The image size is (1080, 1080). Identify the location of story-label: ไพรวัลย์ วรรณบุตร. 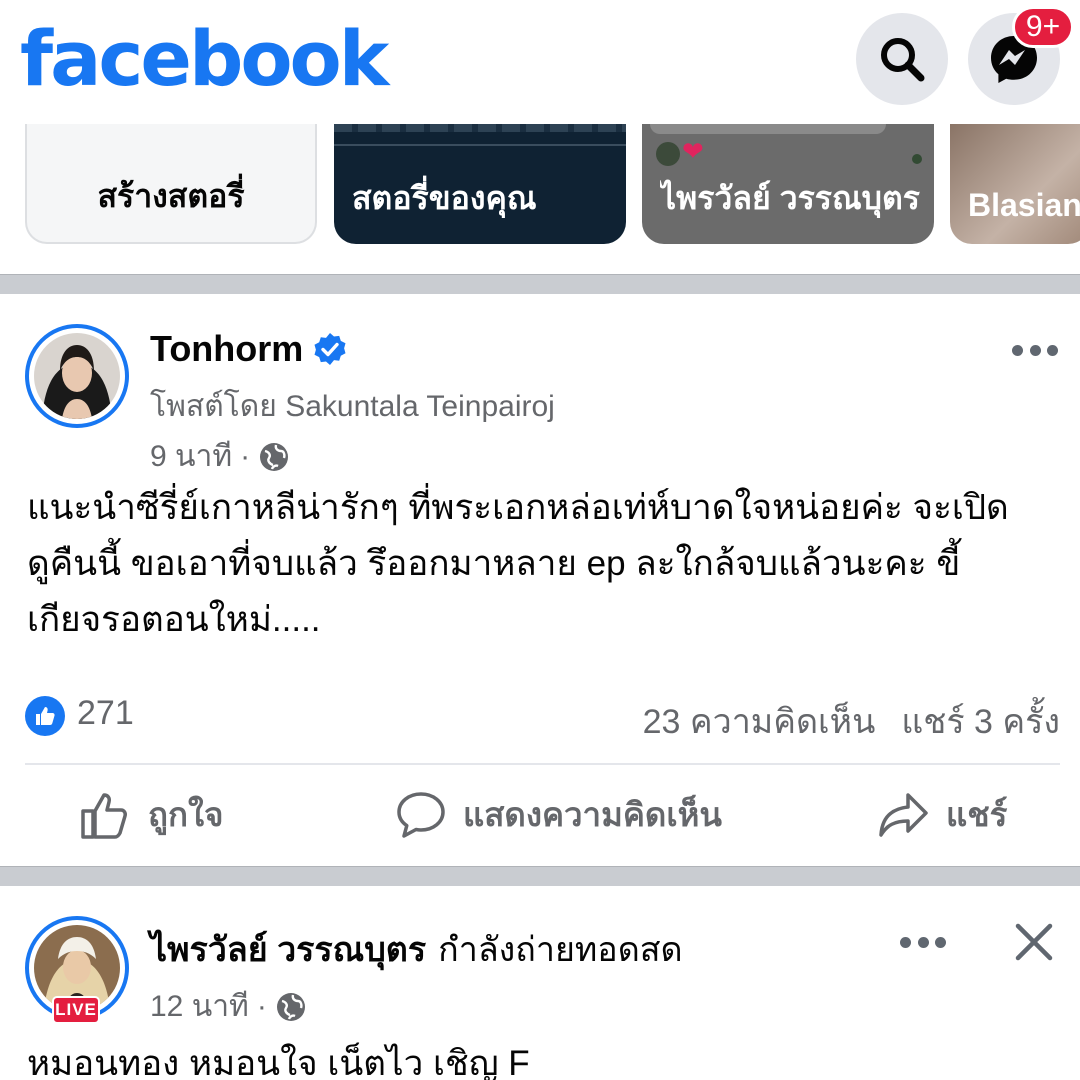
(790, 198).